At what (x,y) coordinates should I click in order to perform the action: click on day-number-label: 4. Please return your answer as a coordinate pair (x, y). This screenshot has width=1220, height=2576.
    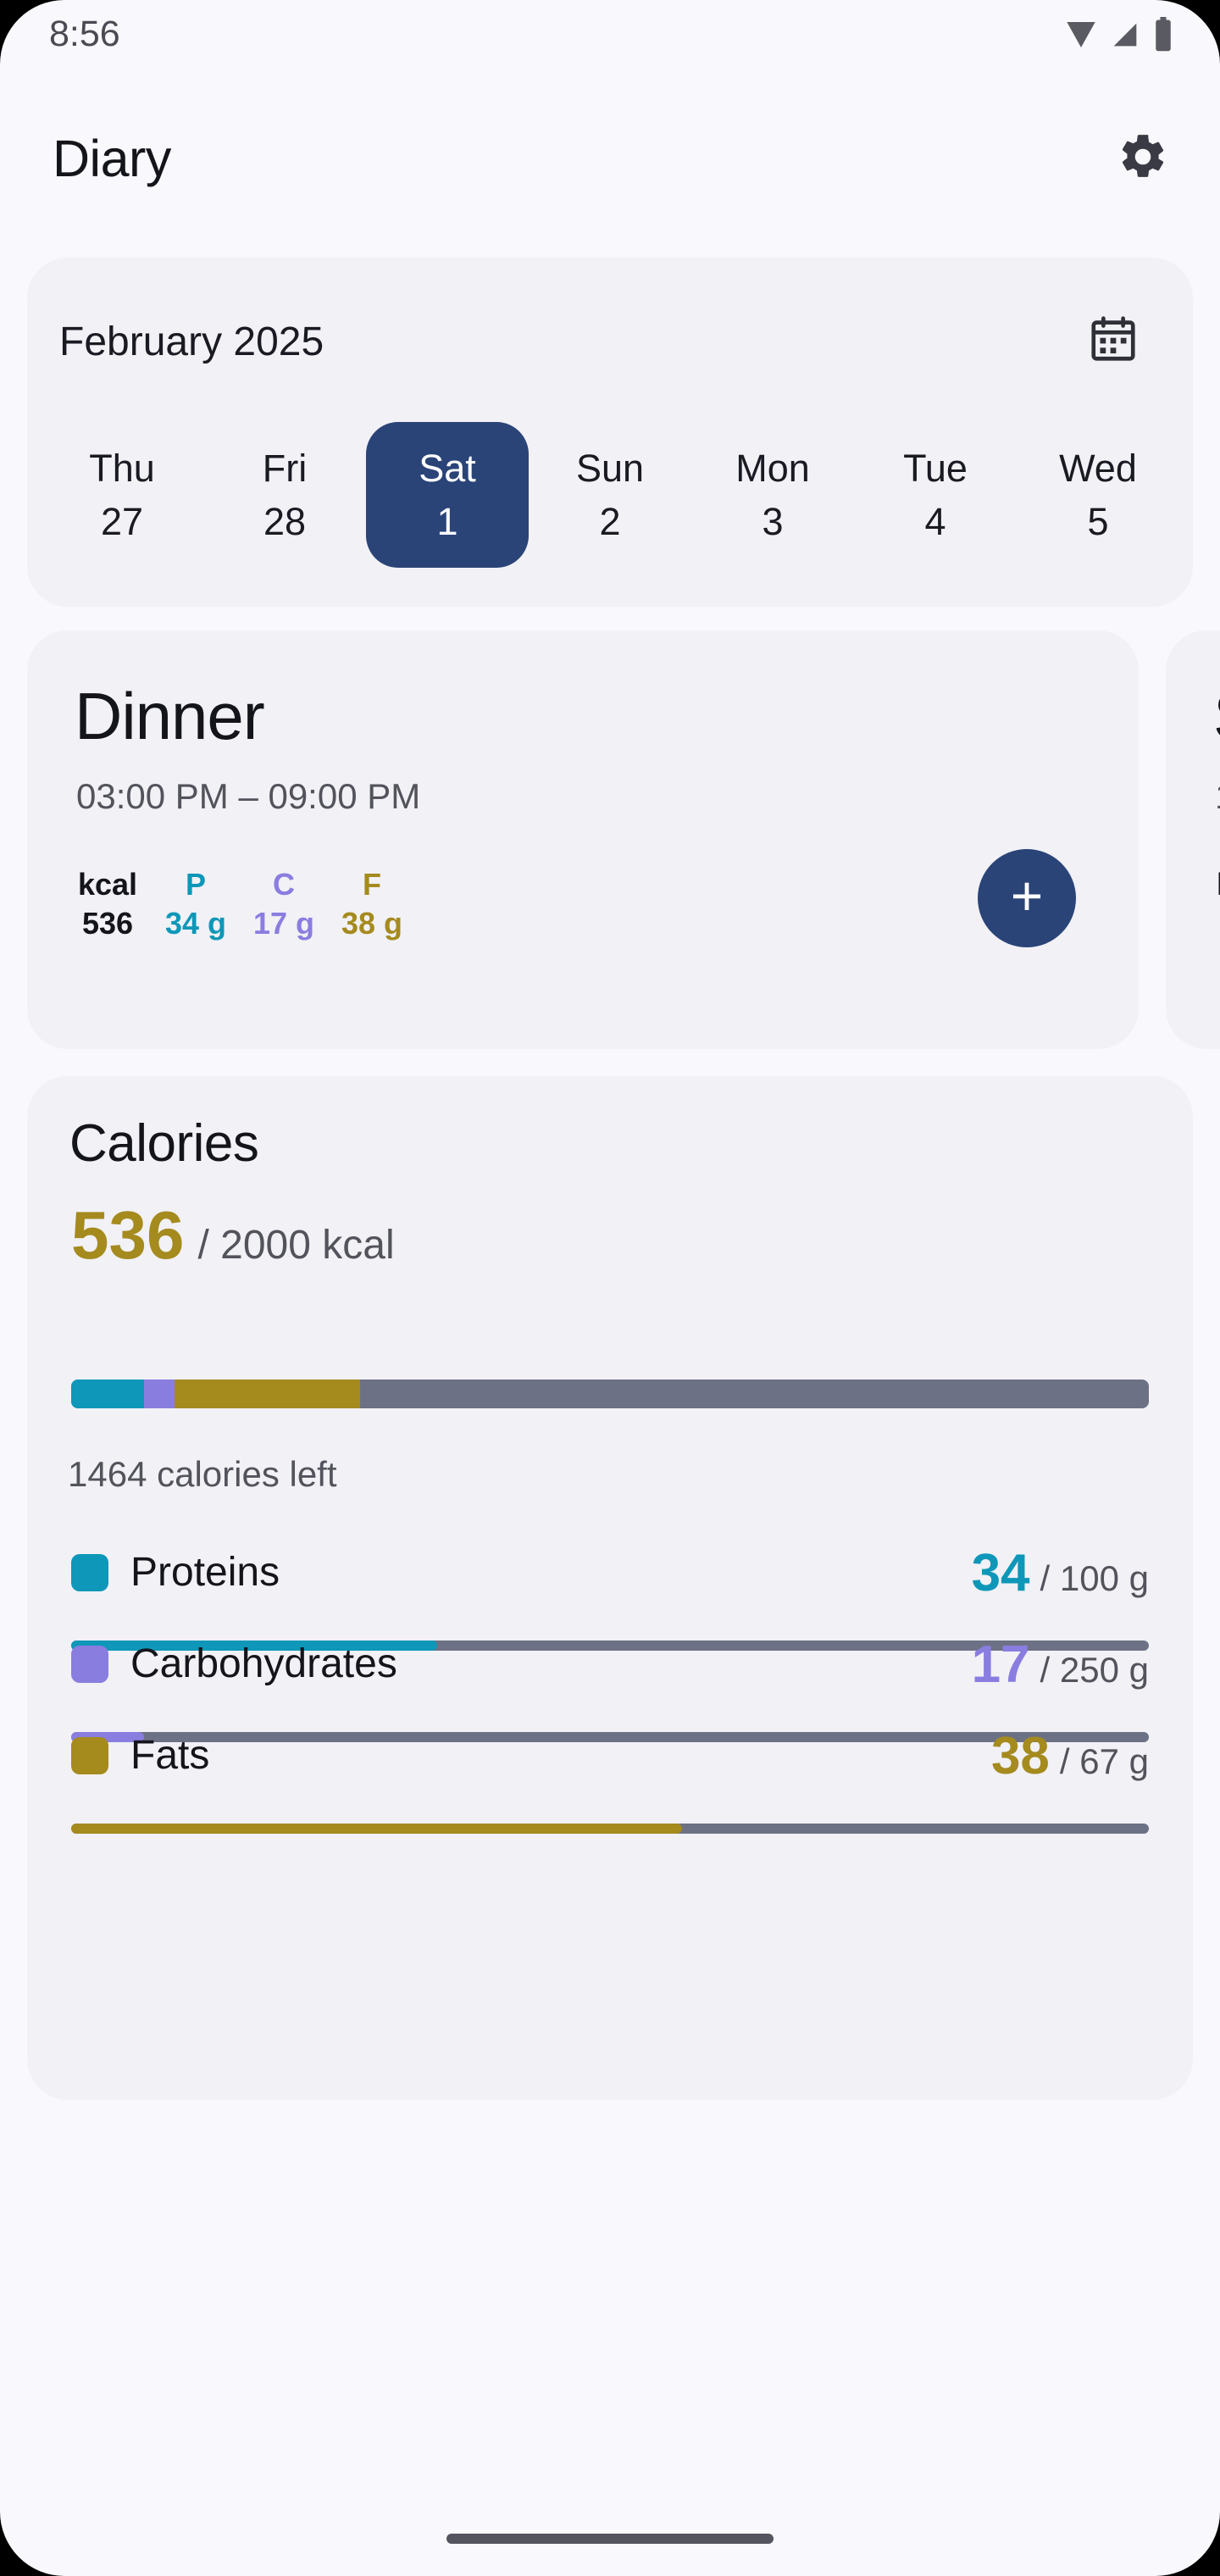
    Looking at the image, I should click on (935, 521).